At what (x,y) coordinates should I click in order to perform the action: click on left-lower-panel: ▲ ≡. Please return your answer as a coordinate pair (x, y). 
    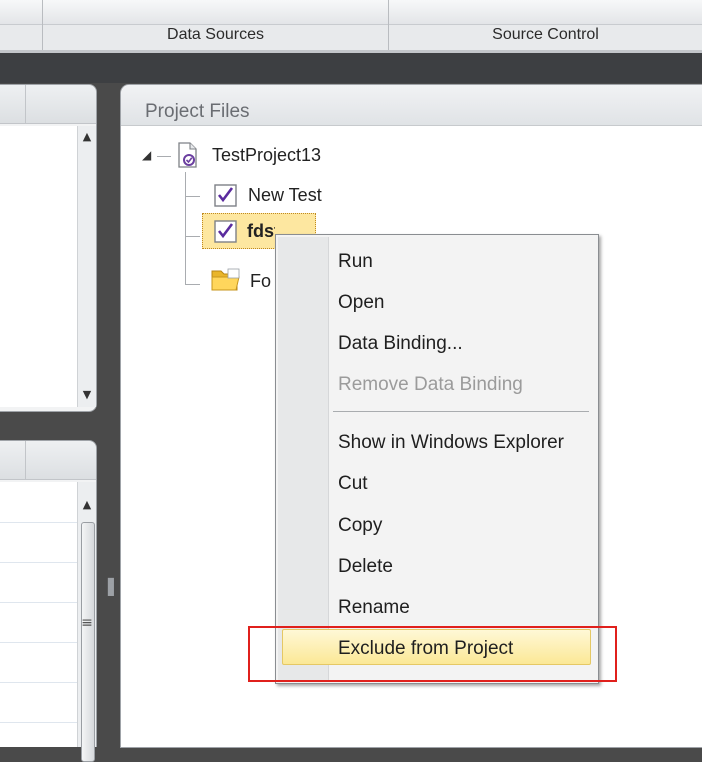
    Looking at the image, I should click on (48, 601).